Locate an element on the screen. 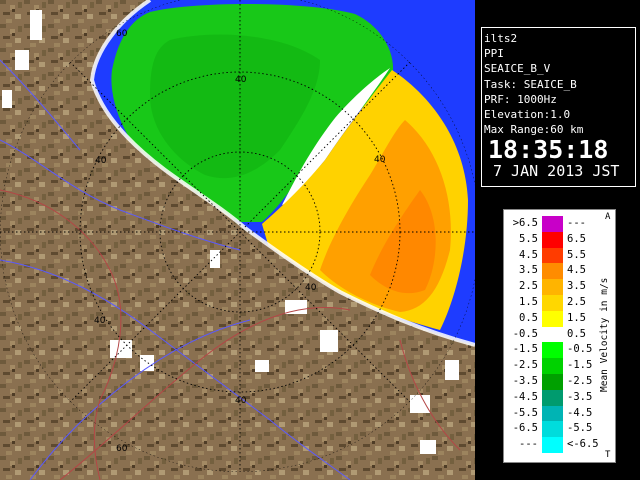 The height and width of the screenshot is (480, 640). legend-lower-bound: 0.5 is located at coordinates (528, 317).